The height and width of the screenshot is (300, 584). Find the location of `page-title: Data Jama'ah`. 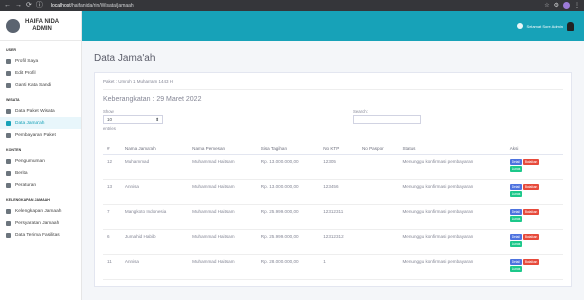

page-title: Data Jama'ah is located at coordinates (125, 58).